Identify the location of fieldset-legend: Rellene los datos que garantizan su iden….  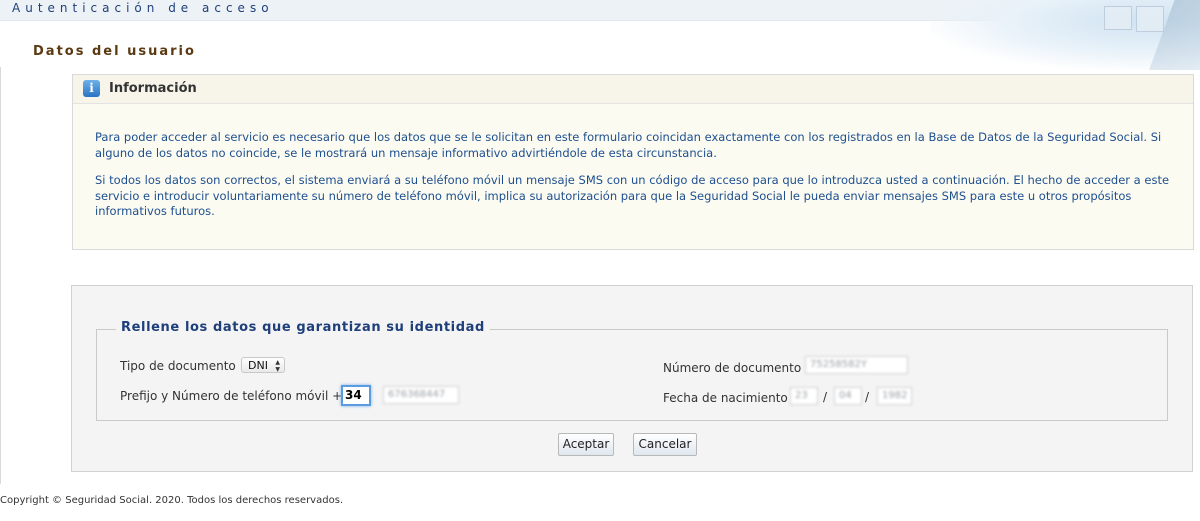
(303, 327).